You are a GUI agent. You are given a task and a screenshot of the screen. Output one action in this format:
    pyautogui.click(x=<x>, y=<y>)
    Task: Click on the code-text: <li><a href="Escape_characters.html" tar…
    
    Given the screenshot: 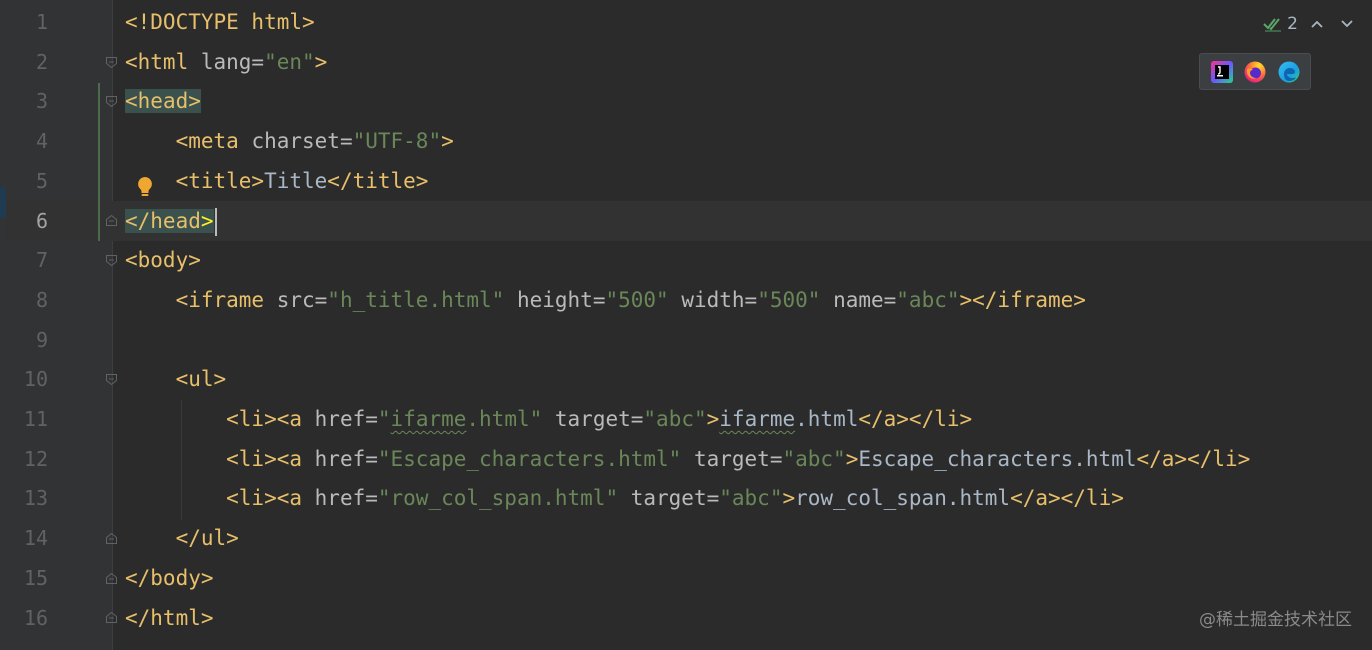 What is the action you would take?
    pyautogui.click(x=687, y=459)
    